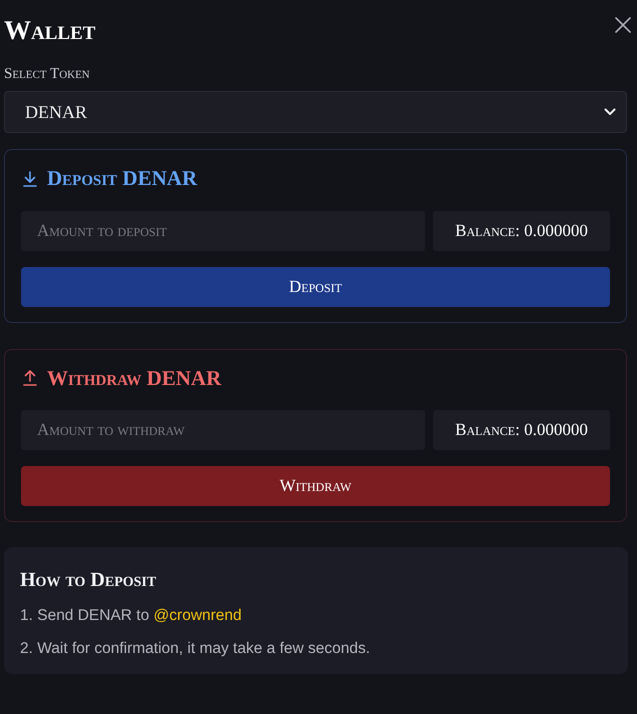  I want to click on instructions-title: How to Deposit, so click(89, 580).